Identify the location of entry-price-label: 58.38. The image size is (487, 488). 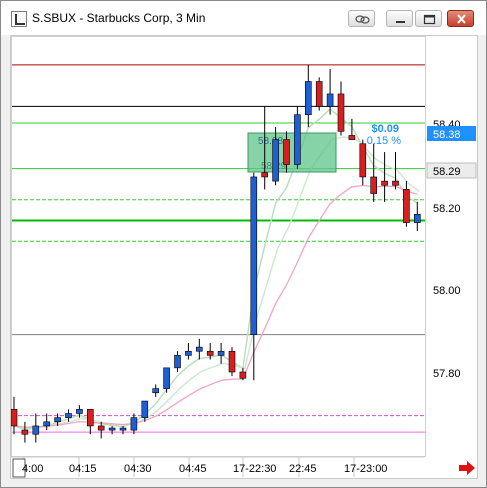
(270, 141).